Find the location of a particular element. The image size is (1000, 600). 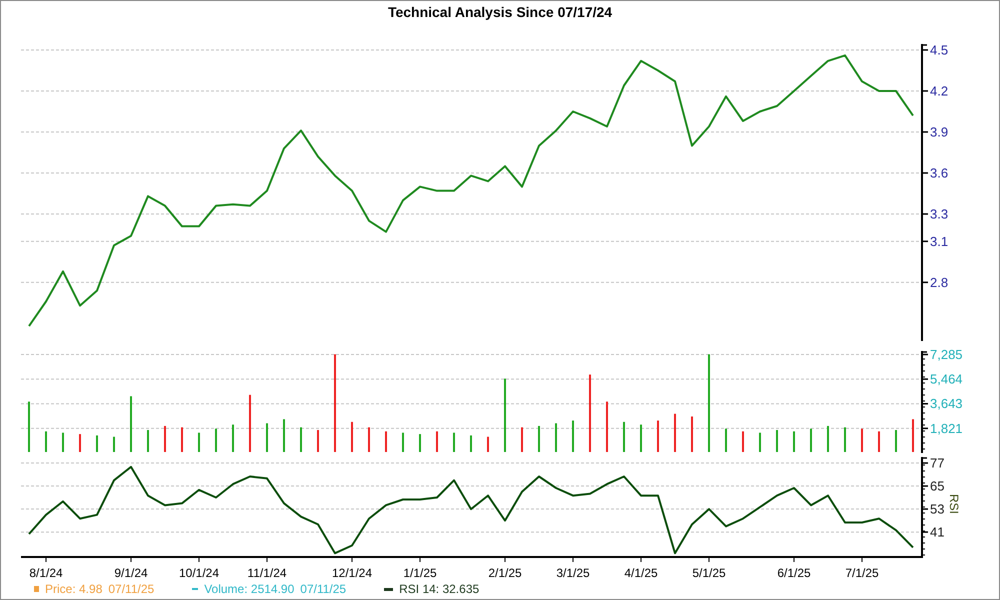

axis-label: 3/1/25 is located at coordinates (573, 572).